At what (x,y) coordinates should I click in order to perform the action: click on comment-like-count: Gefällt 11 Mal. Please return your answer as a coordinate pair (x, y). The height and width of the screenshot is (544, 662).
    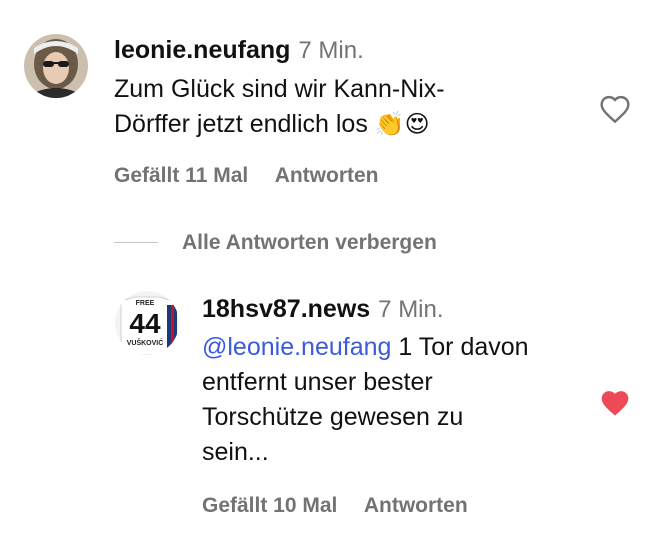
    Looking at the image, I should click on (181, 175).